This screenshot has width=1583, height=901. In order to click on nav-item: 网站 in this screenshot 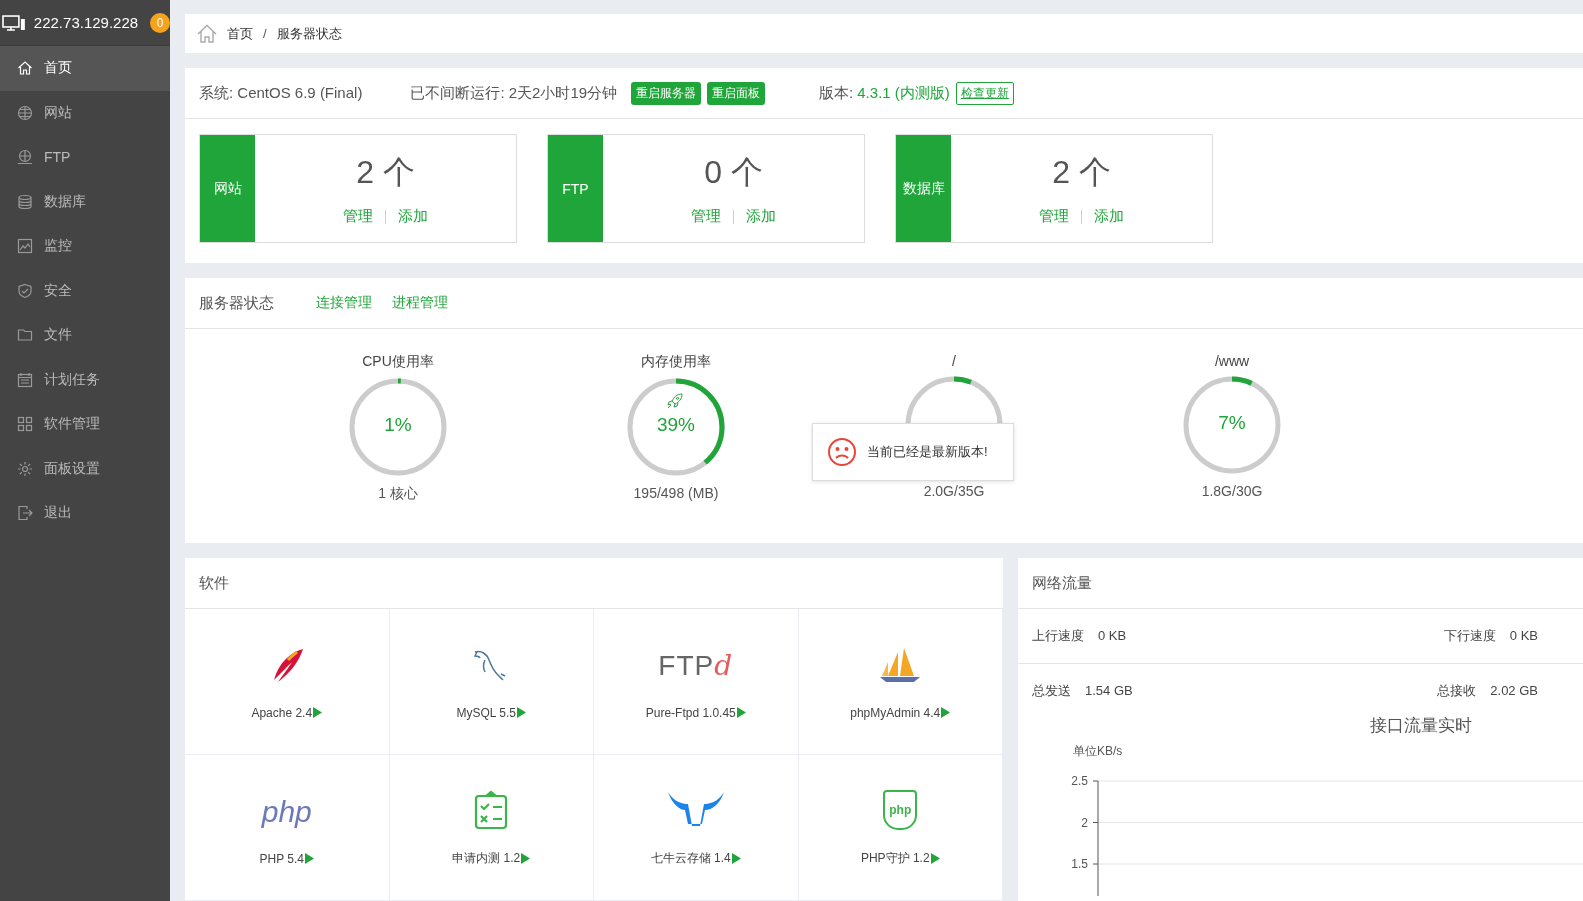, I will do `click(85, 112)`.